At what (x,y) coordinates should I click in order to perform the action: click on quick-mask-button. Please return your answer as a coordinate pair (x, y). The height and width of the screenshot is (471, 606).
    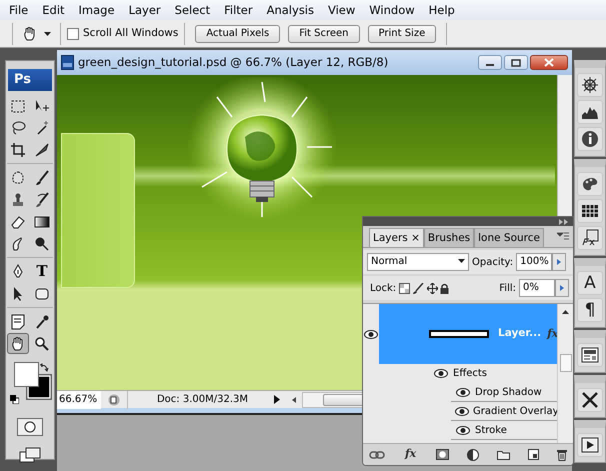
    Looking at the image, I should click on (30, 427).